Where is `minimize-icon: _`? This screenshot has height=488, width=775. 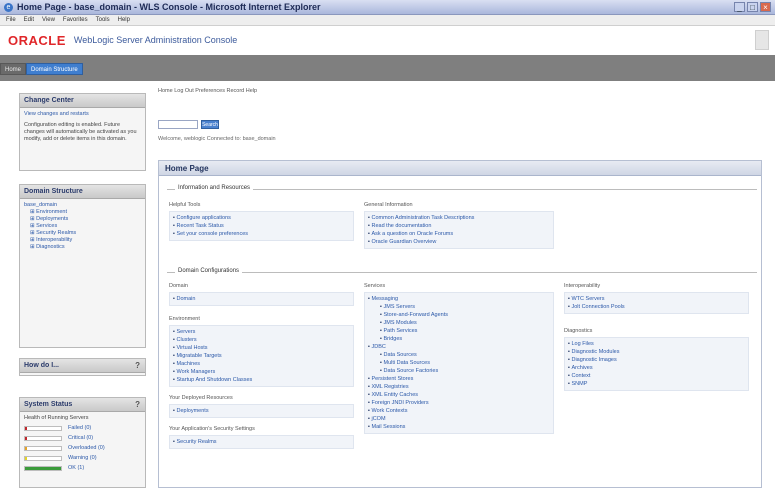 minimize-icon: _ is located at coordinates (739, 7).